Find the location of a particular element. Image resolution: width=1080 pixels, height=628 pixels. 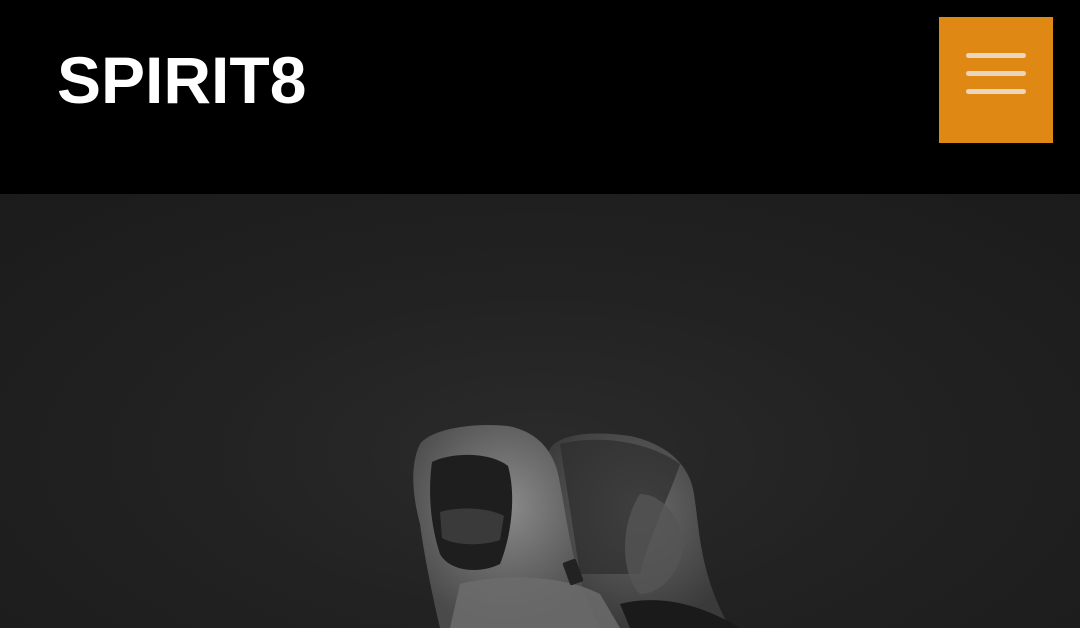

menu-button is located at coordinates (996, 80).